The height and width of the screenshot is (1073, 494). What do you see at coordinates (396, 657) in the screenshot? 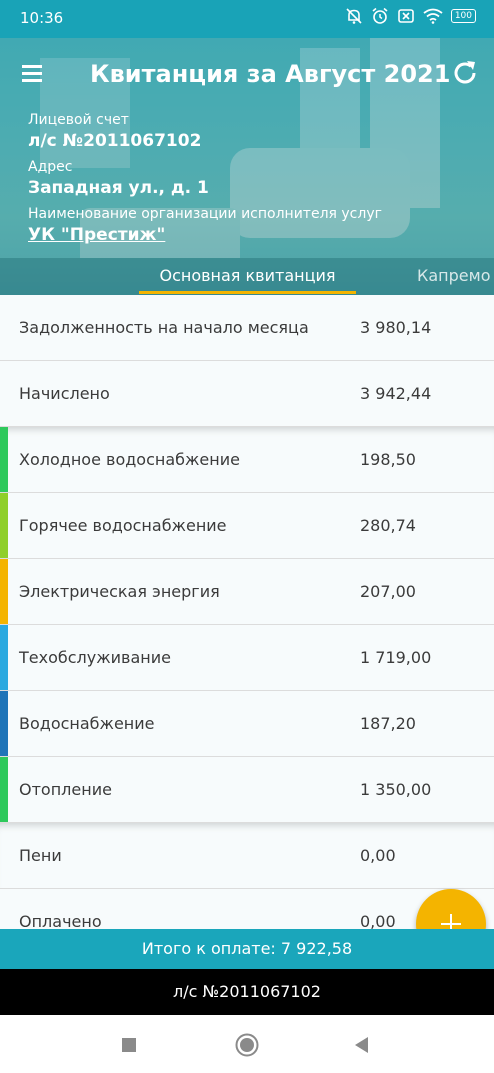
I see `item-amount: 1 719,00` at bounding box center [396, 657].